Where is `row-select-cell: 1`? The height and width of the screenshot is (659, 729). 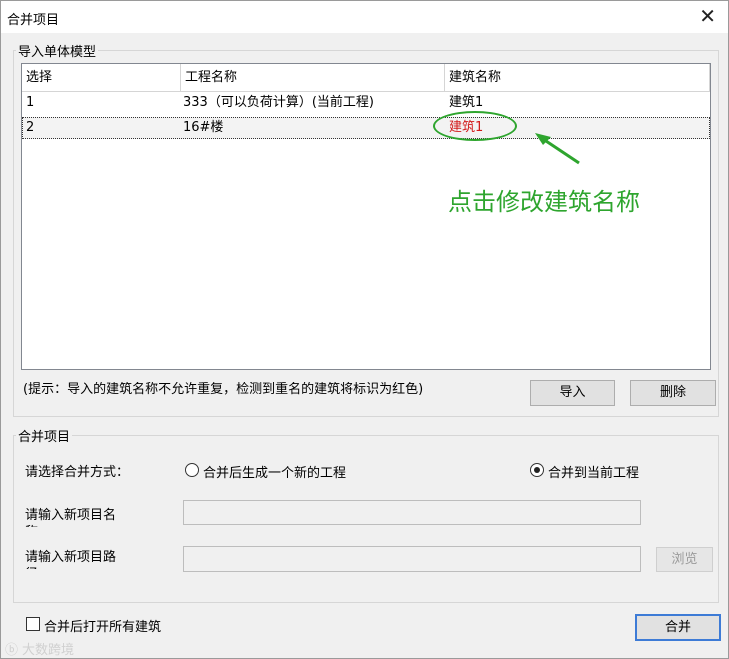 row-select-cell: 1 is located at coordinates (101, 103).